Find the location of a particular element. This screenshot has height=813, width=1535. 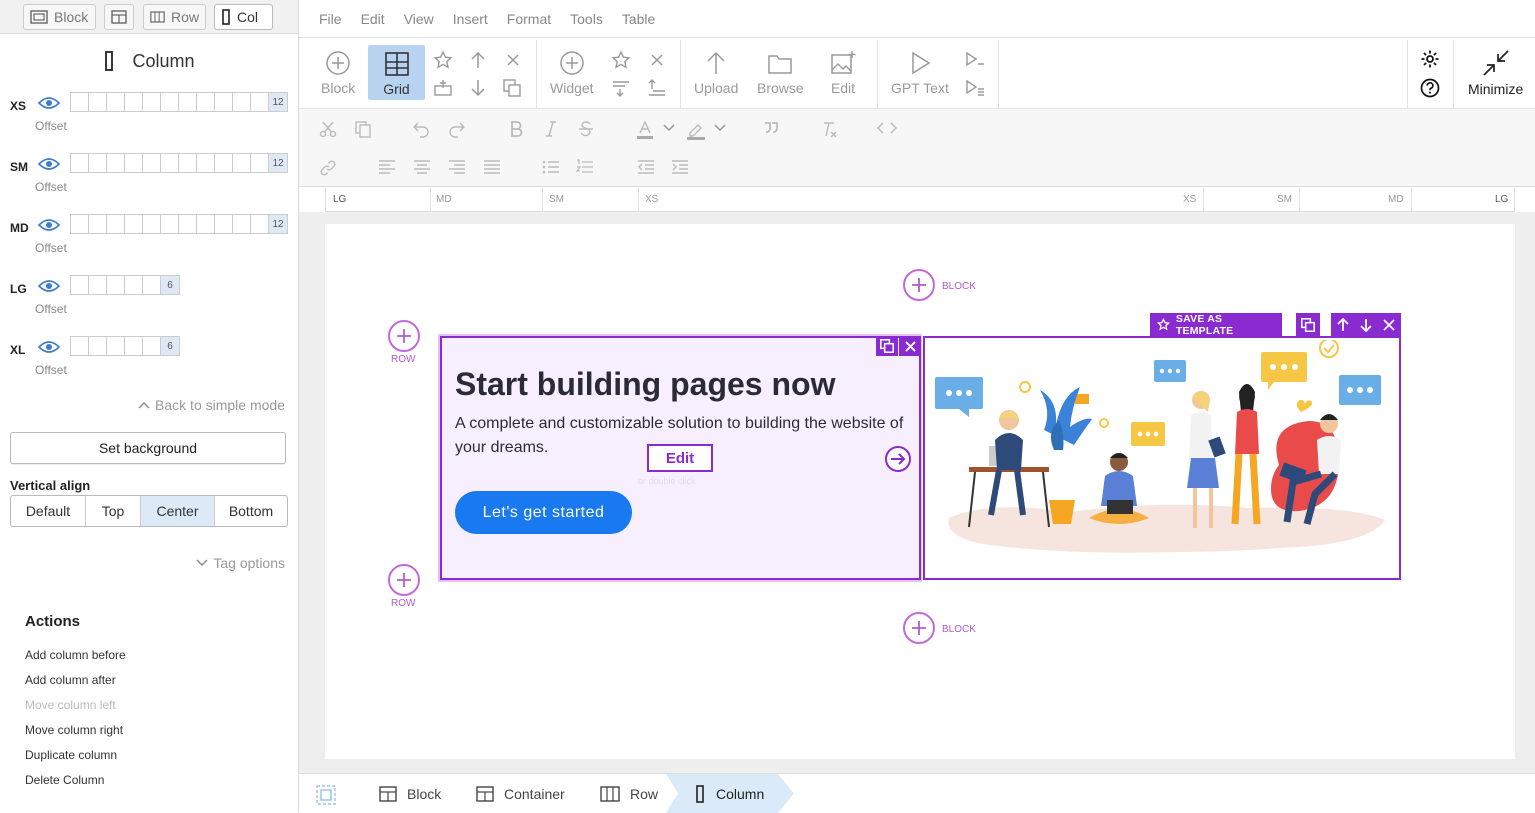

add-row-bottom-button is located at coordinates (404, 580).